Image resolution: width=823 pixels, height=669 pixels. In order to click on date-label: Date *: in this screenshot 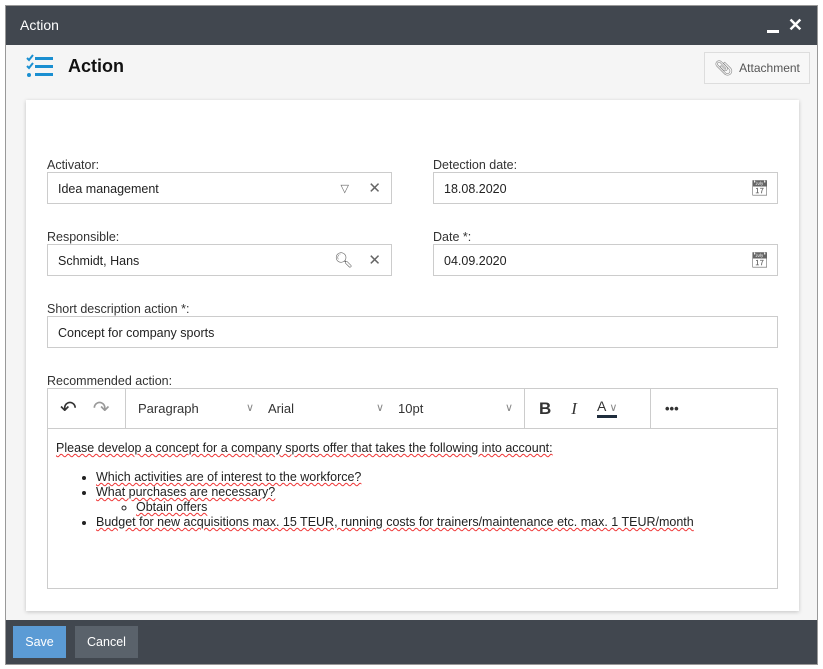, I will do `click(452, 237)`.